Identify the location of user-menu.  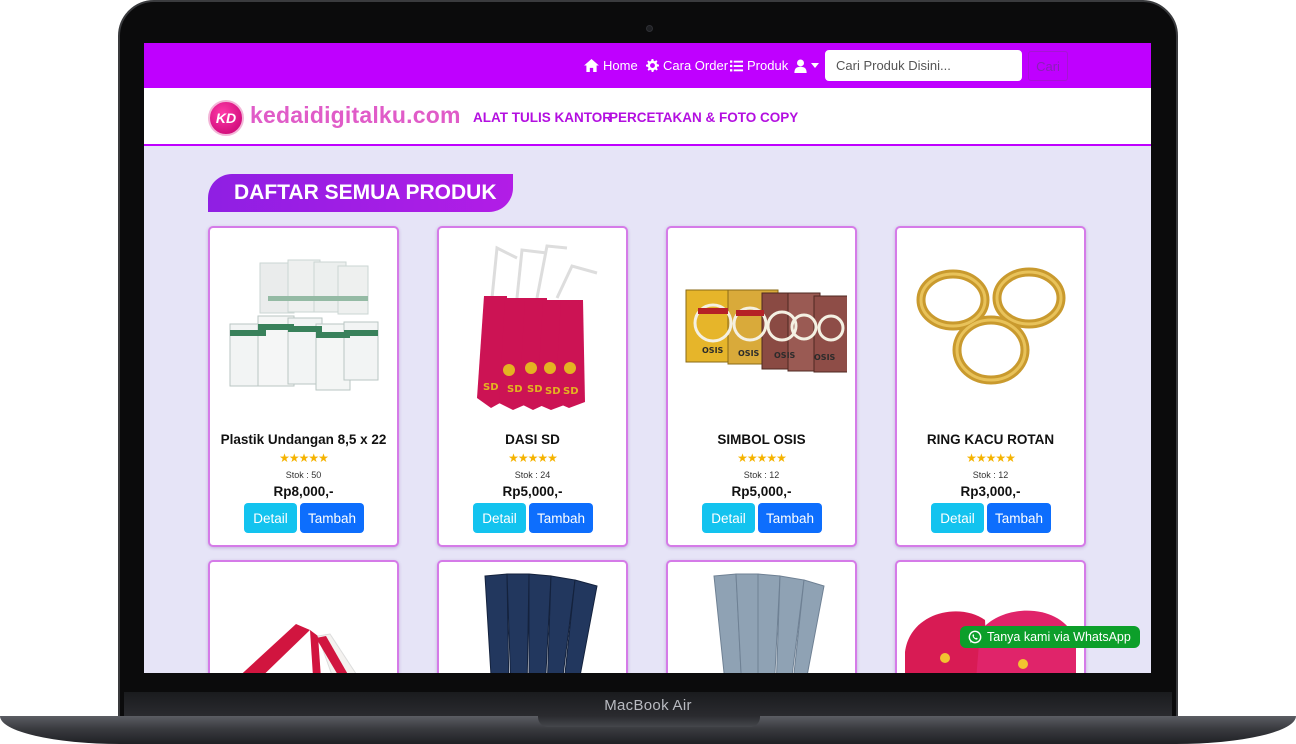
(806, 65).